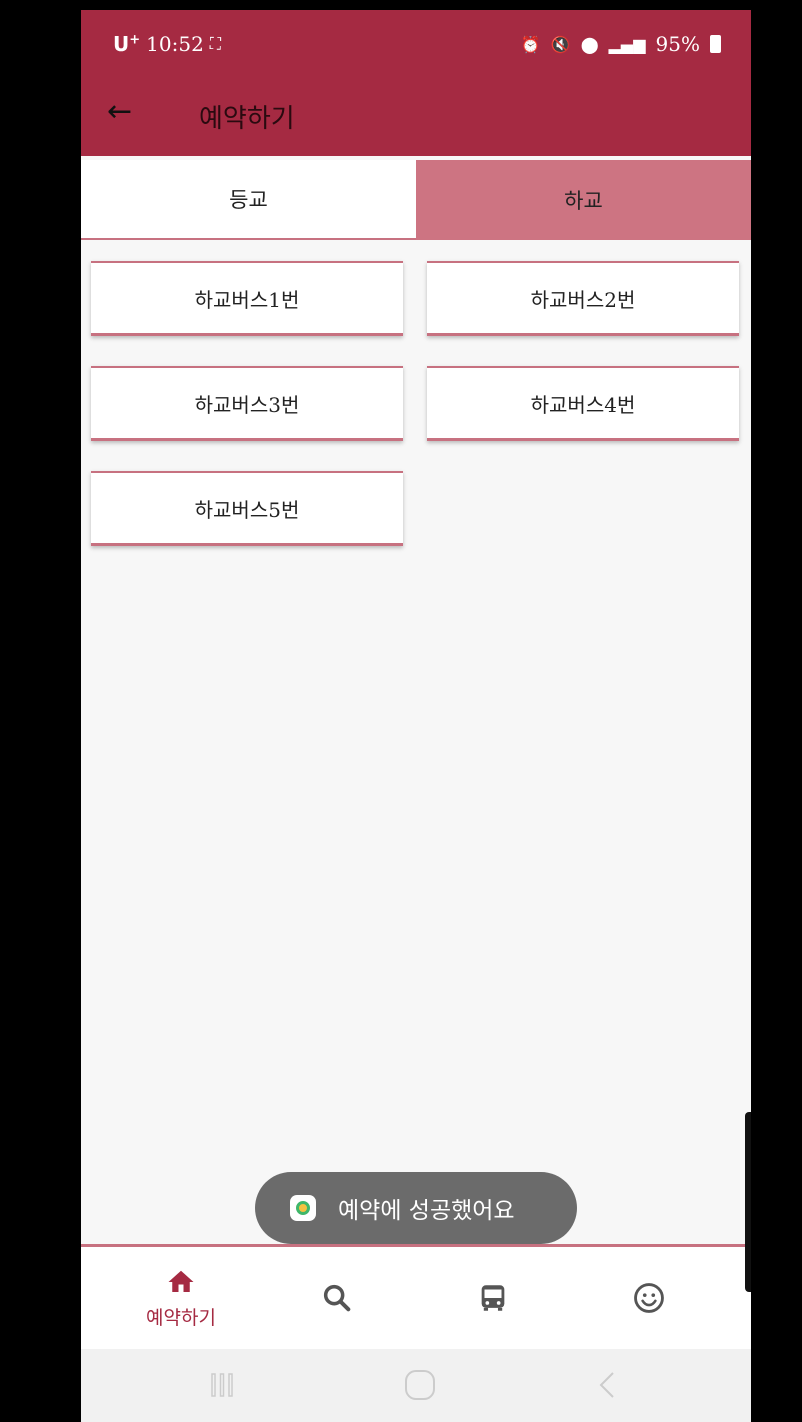  Describe the element at coordinates (119, 112) in the screenshot. I see `back-arrow-icon: ←` at that location.